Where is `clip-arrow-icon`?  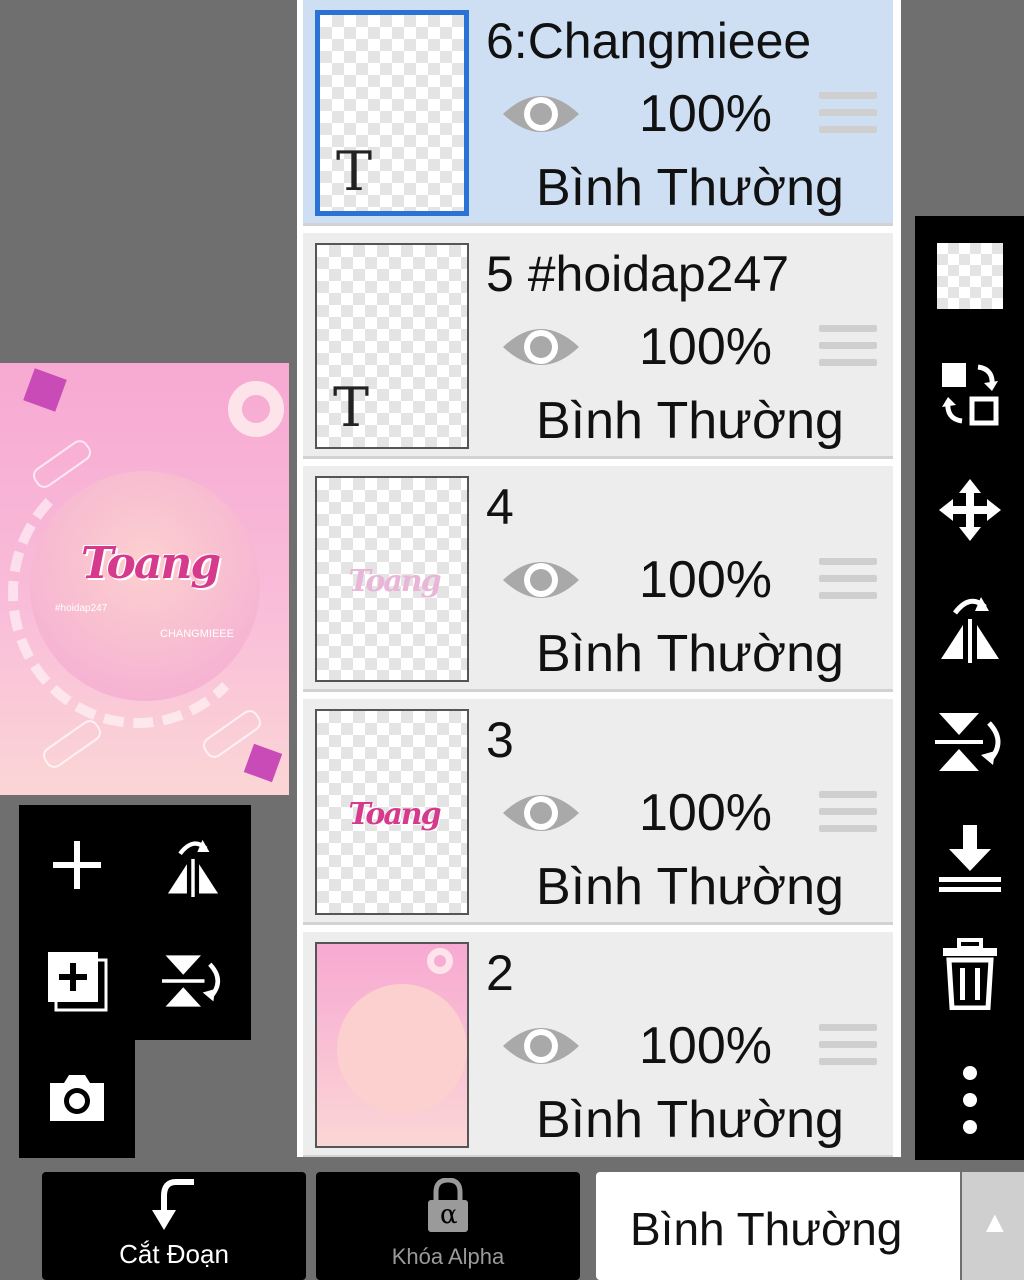
clip-arrow-icon is located at coordinates (173, 1204).